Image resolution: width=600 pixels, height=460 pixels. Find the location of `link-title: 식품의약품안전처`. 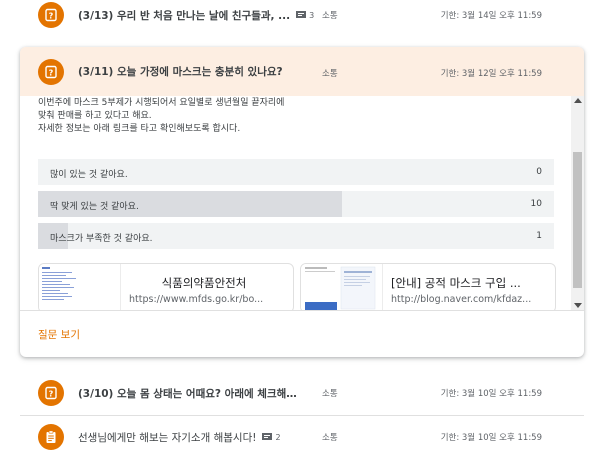

link-title: 식품의약품안전처 is located at coordinates (204, 283).